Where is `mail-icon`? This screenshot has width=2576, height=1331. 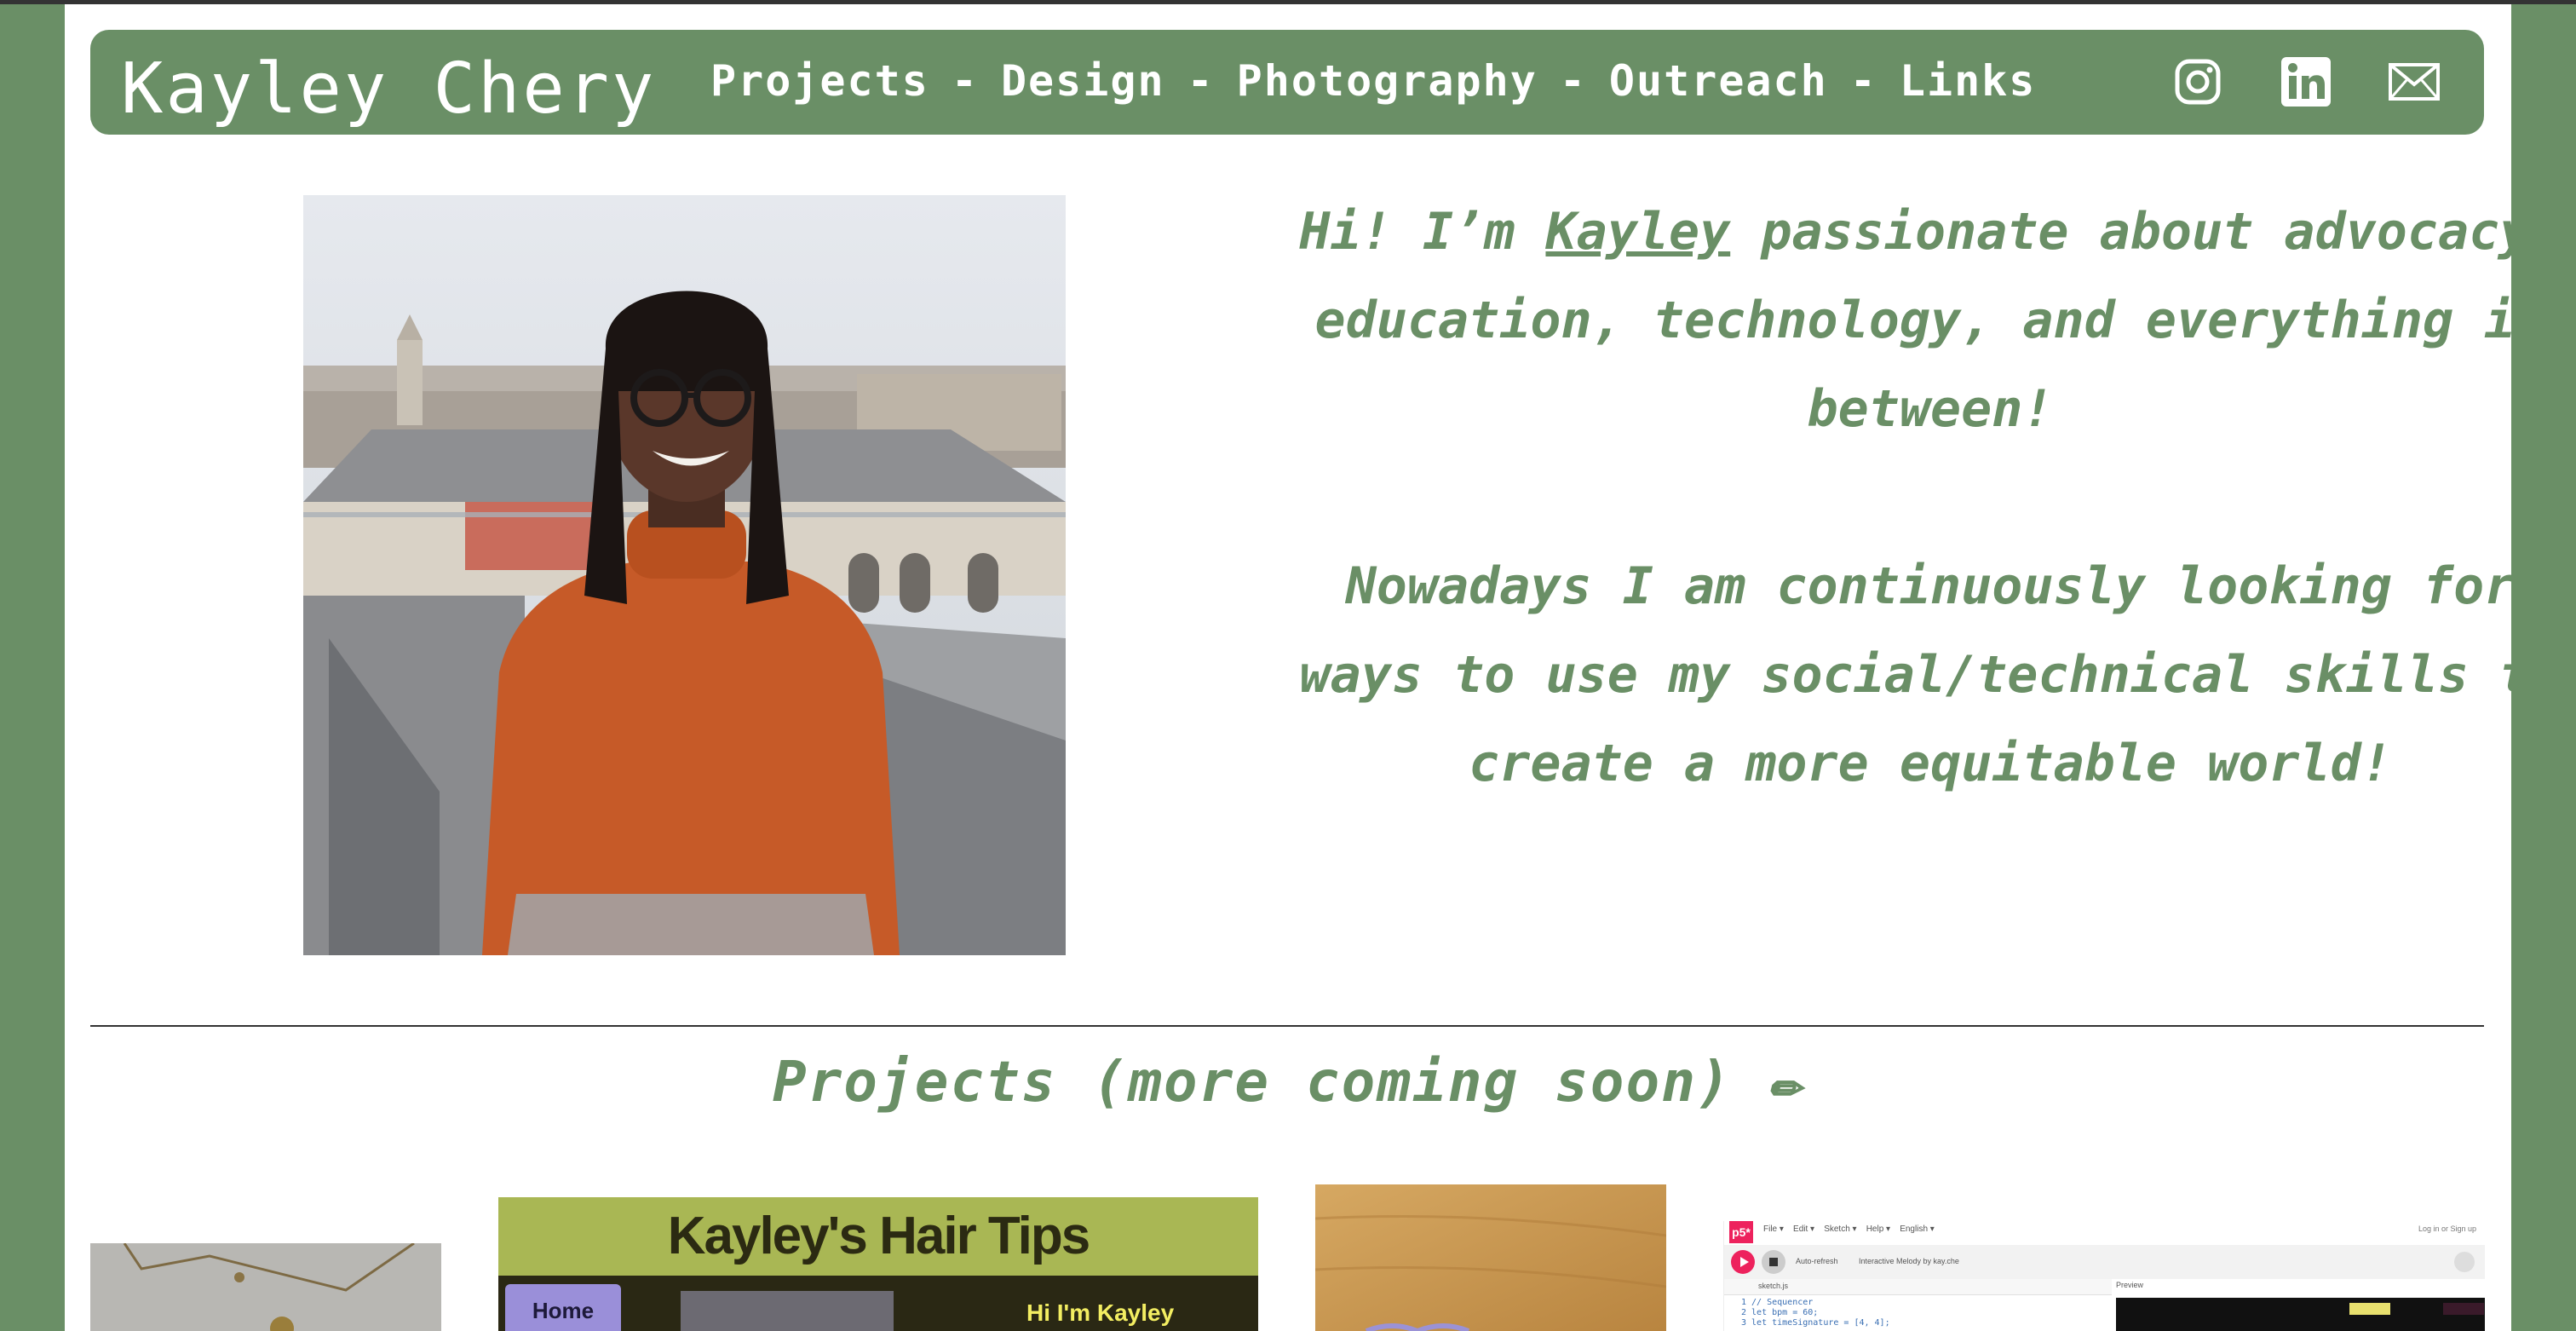
mail-icon is located at coordinates (2414, 82).